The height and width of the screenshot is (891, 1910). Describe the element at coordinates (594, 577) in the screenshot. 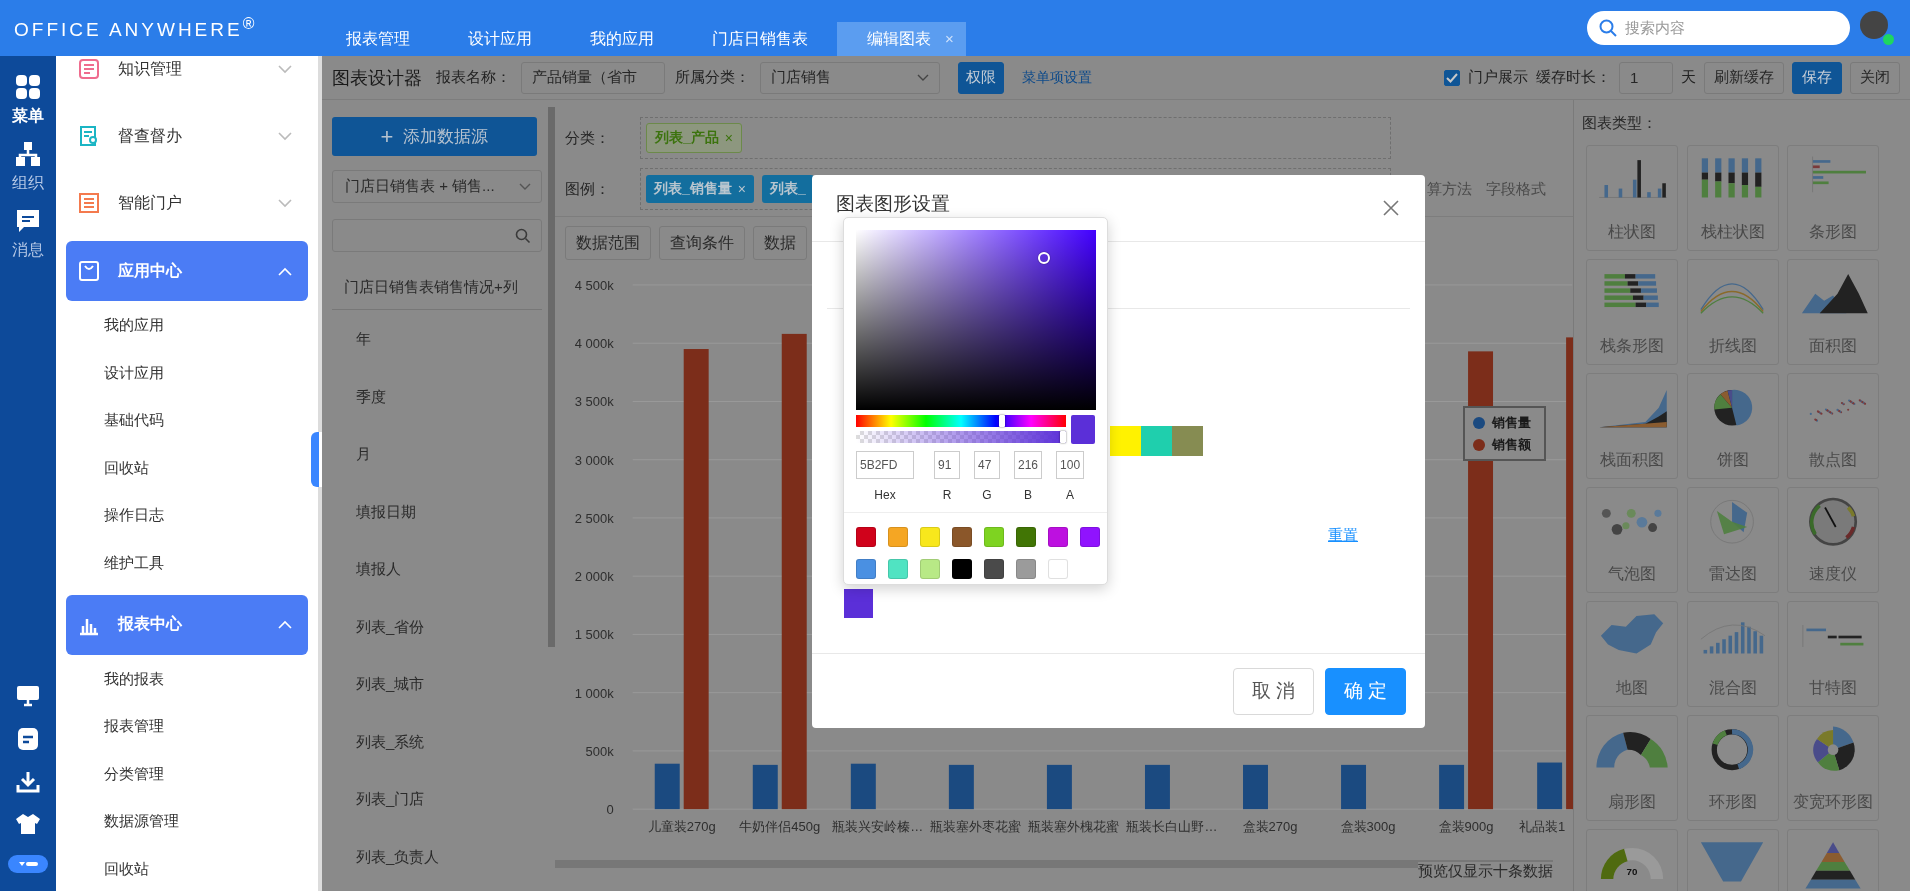

I see `axis-label: 2 000k` at that location.